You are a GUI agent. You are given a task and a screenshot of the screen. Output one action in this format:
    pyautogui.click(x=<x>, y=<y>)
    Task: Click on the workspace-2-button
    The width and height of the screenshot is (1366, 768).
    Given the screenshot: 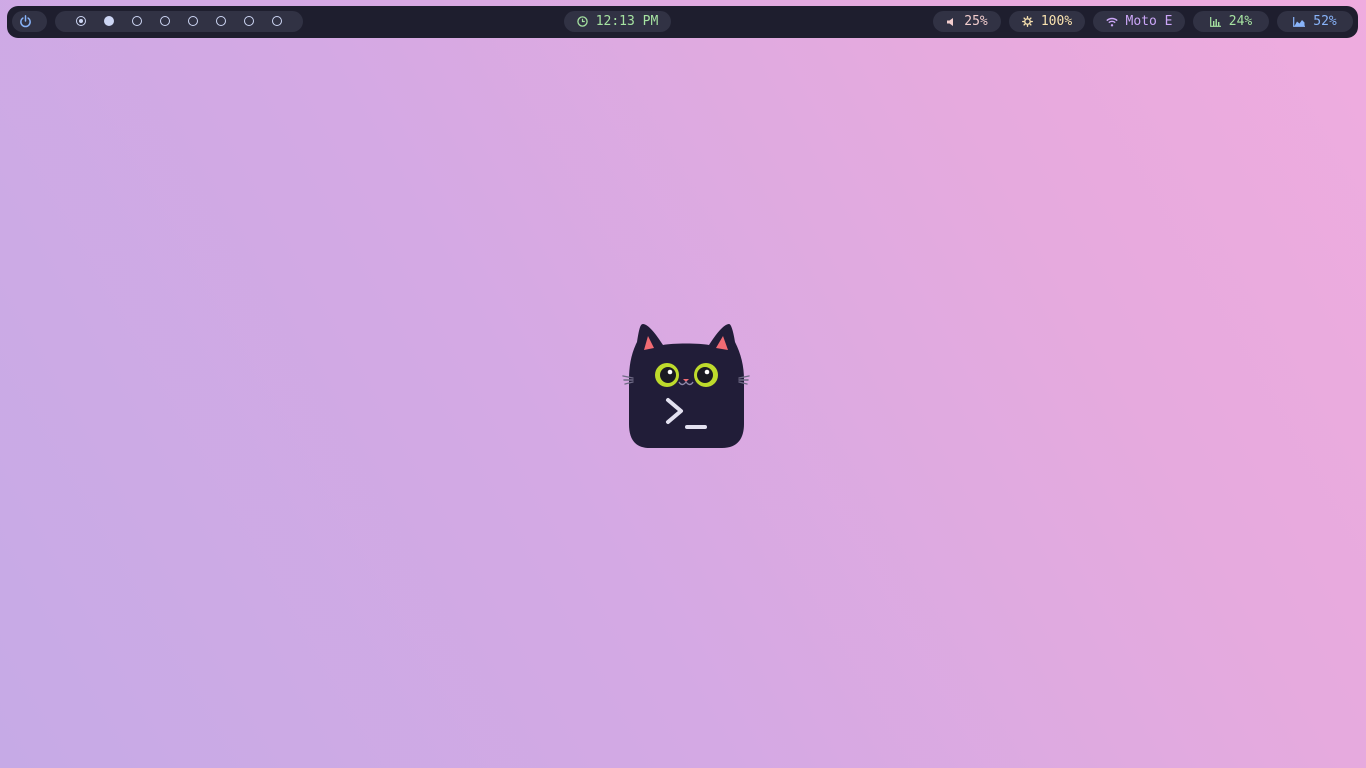 What is the action you would take?
    pyautogui.click(x=109, y=21)
    